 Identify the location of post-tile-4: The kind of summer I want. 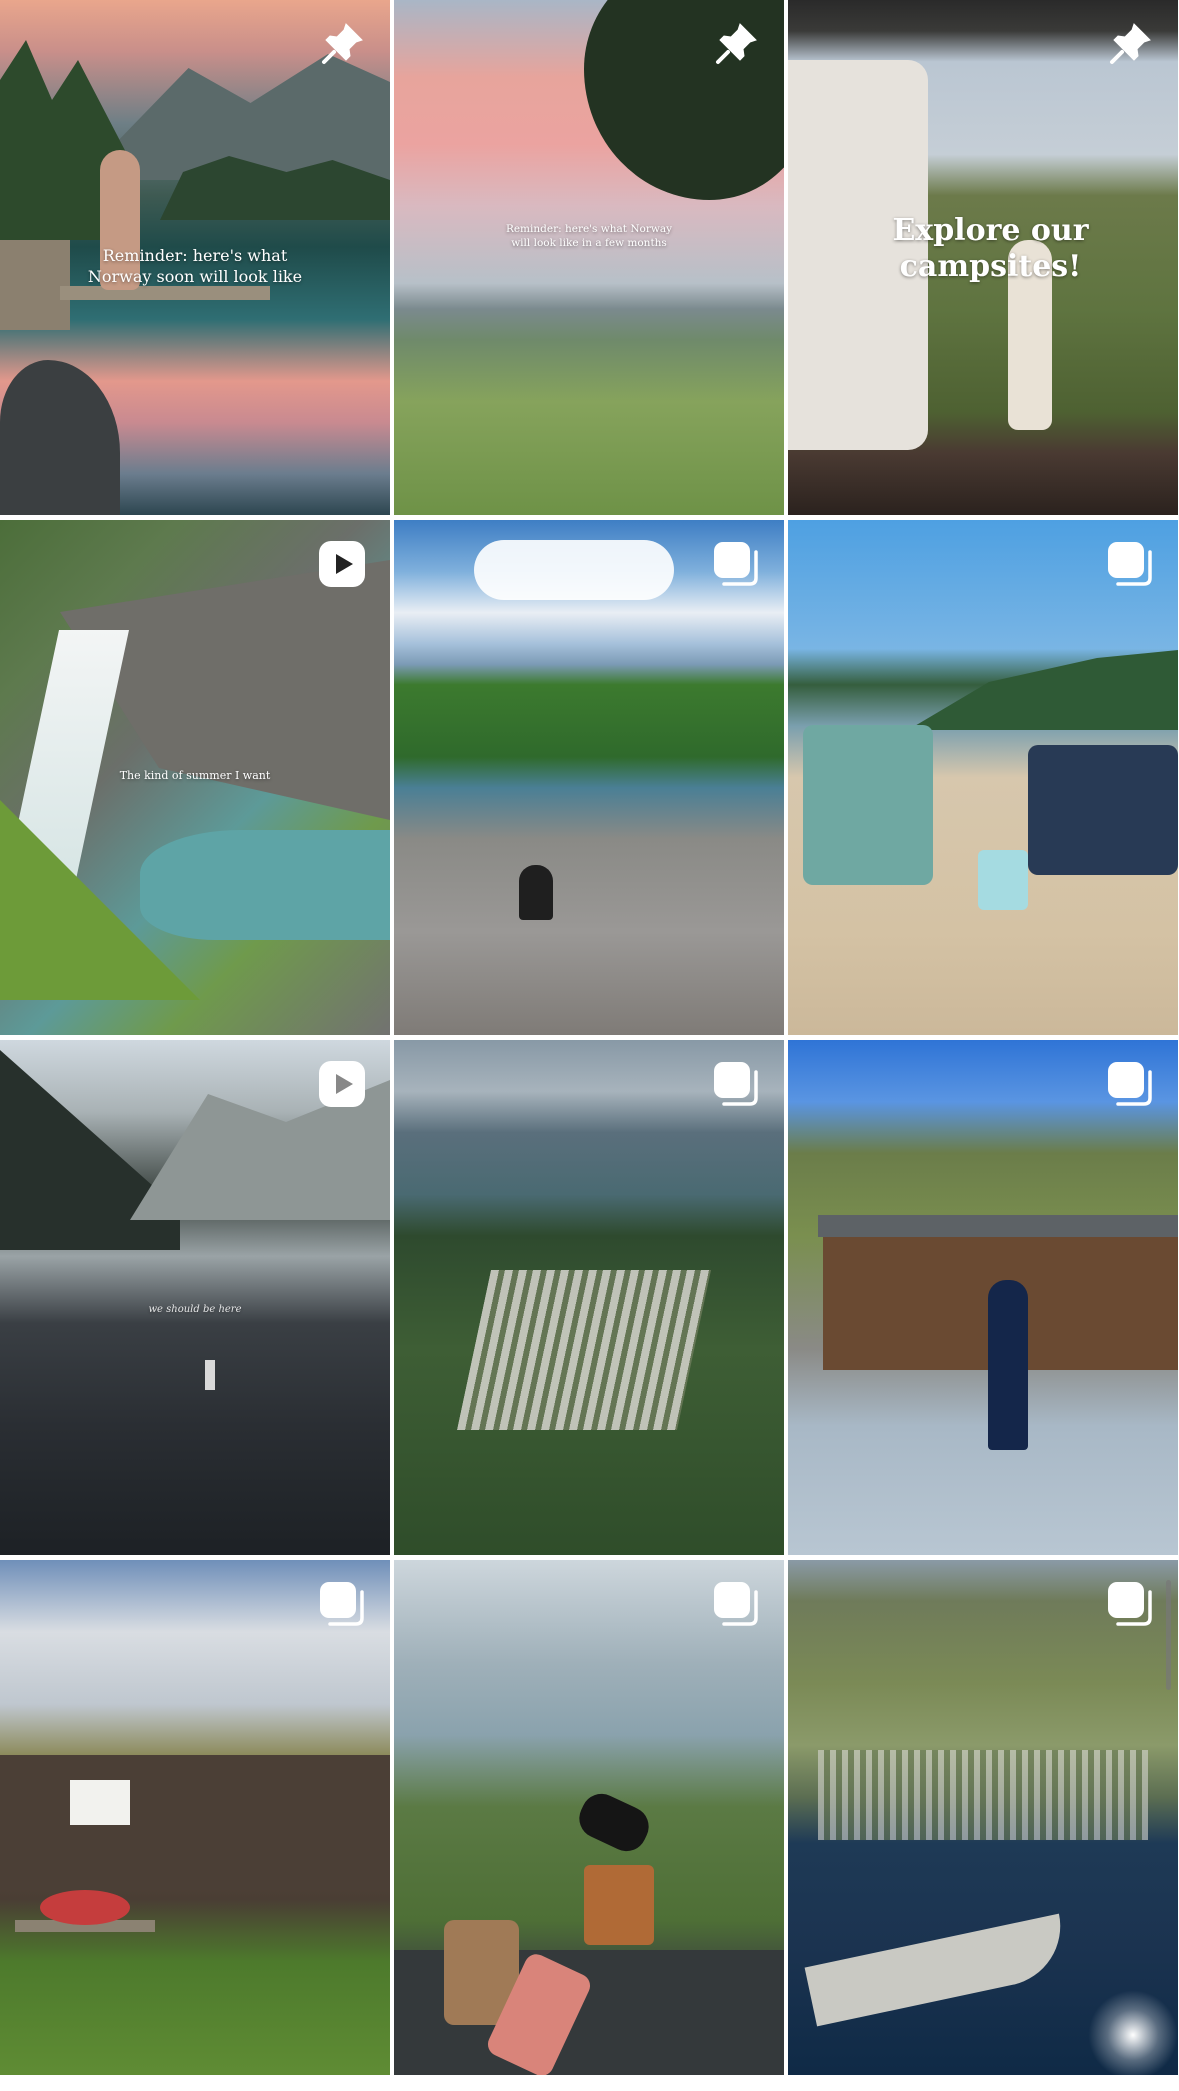
(195, 777).